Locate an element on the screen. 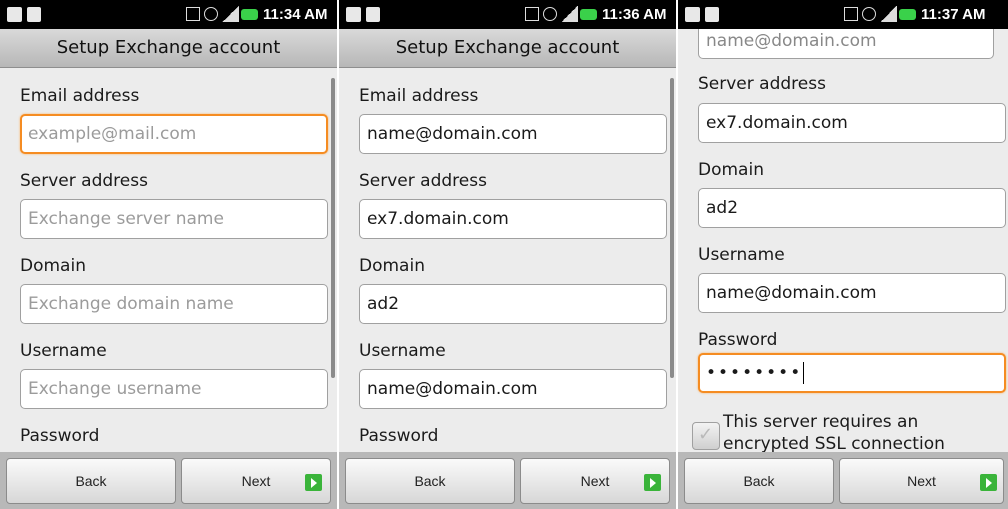  text-cursor is located at coordinates (804, 373).